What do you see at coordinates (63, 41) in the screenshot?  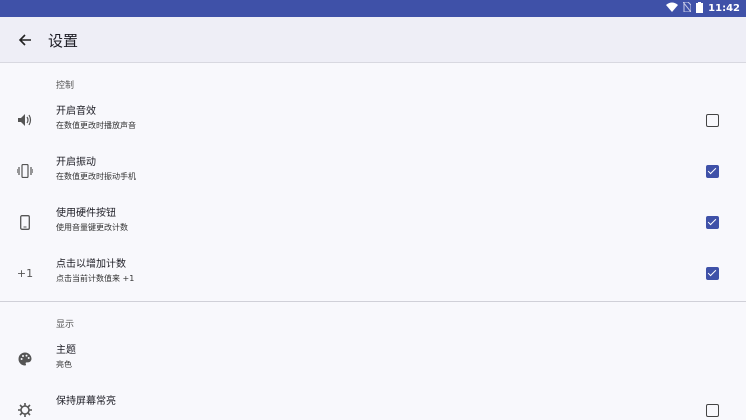 I see `page-title: 设置` at bounding box center [63, 41].